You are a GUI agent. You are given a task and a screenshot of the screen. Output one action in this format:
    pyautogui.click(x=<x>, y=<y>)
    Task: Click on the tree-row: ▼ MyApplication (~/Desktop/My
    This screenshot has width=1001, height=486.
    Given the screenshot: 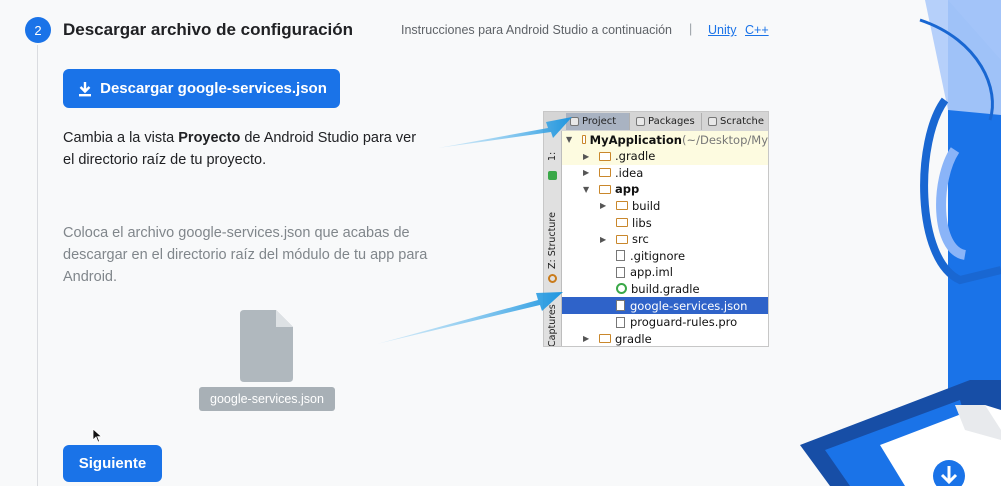 What is the action you would take?
    pyautogui.click(x=665, y=139)
    